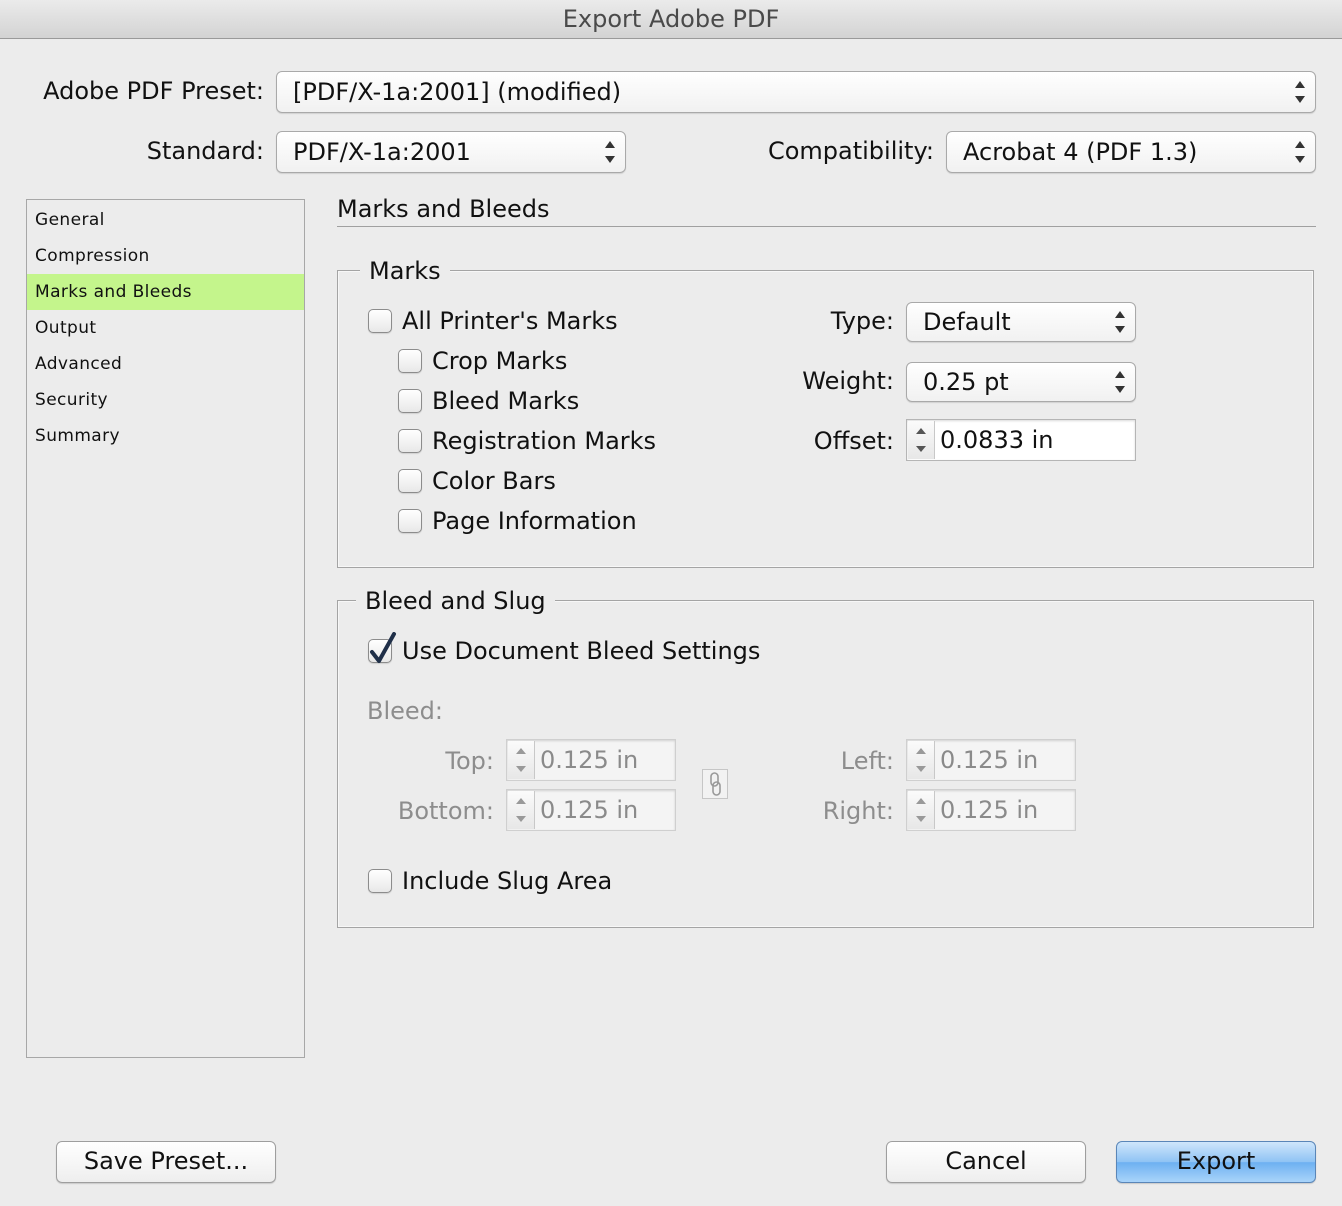 This screenshot has height=1206, width=1342. I want to click on use-document-bleed-checkbox, so click(382, 647).